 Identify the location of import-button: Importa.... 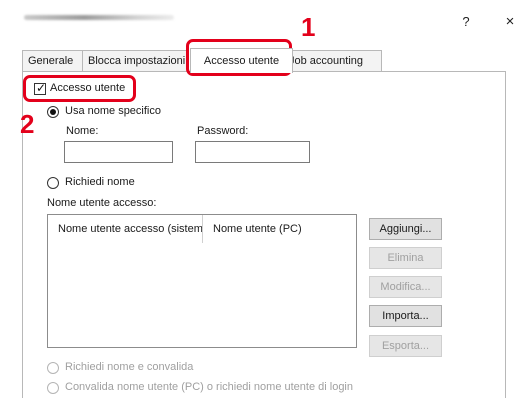
(405, 316).